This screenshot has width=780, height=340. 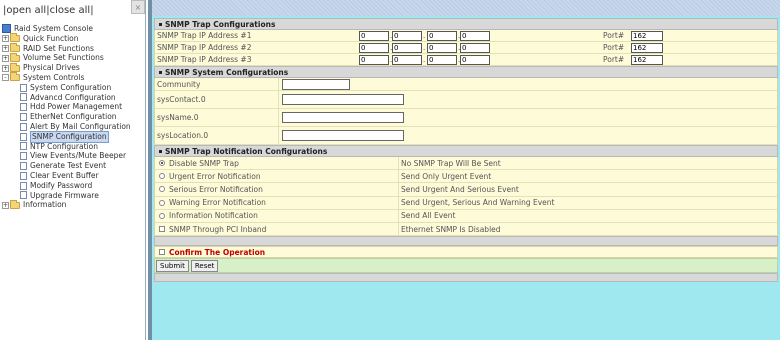 What do you see at coordinates (466, 266) in the screenshot?
I see `button-row: Submit Reset` at bounding box center [466, 266].